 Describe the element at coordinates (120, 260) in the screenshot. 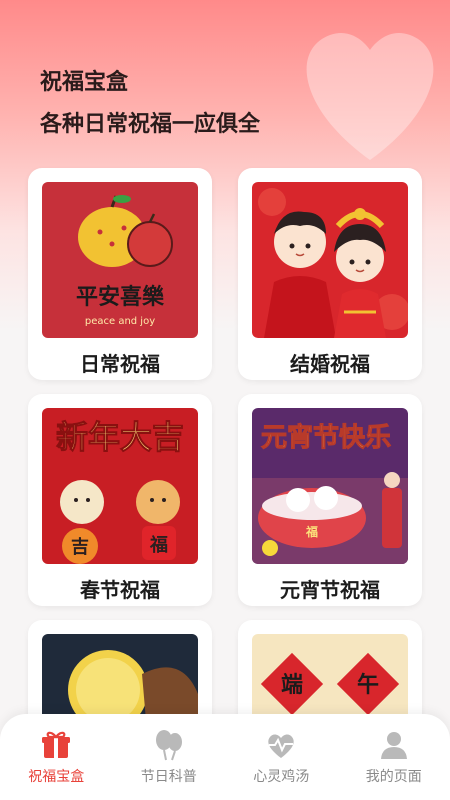

I see `daily-wishes-thumbnail: 平安喜樂 peace and joy` at that location.